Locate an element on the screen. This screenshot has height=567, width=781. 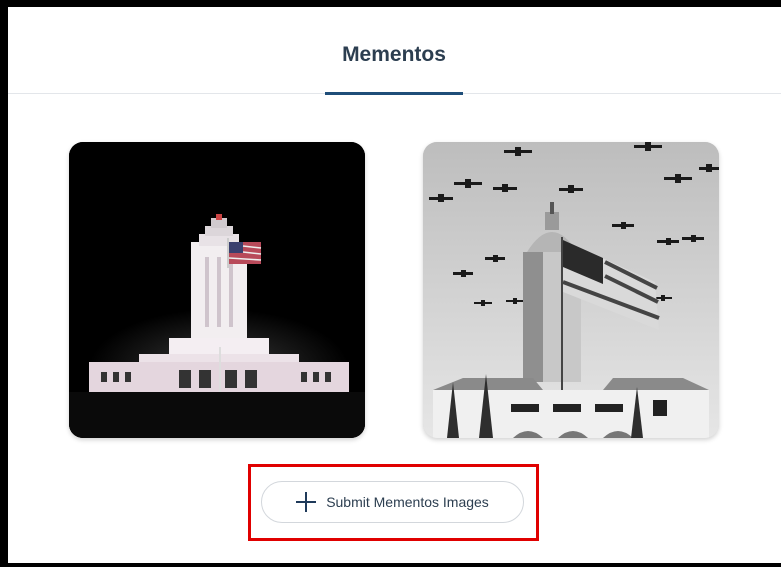
tab-mementos: Mementos is located at coordinates (394, 51).